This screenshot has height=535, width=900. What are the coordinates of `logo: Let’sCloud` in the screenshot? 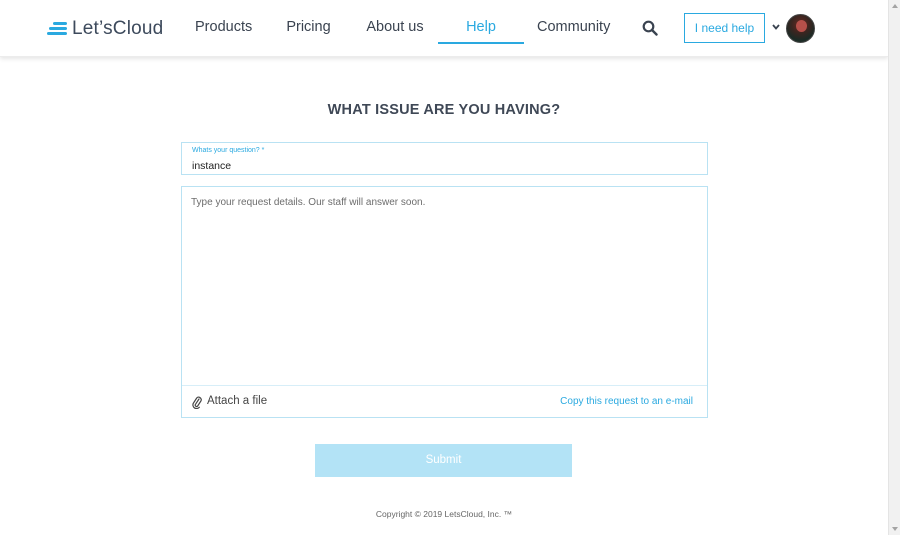 It's located at (105, 29).